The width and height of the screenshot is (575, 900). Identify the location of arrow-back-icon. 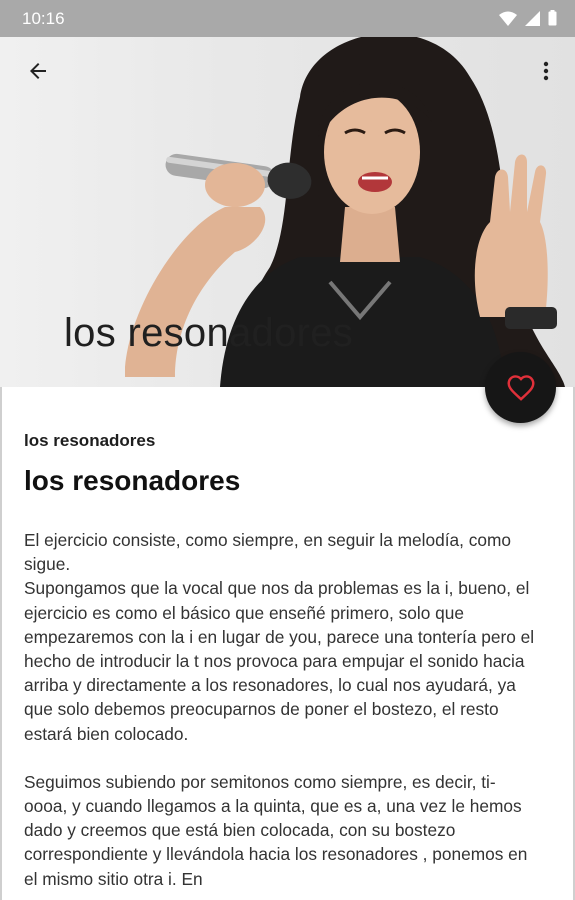
(38, 71).